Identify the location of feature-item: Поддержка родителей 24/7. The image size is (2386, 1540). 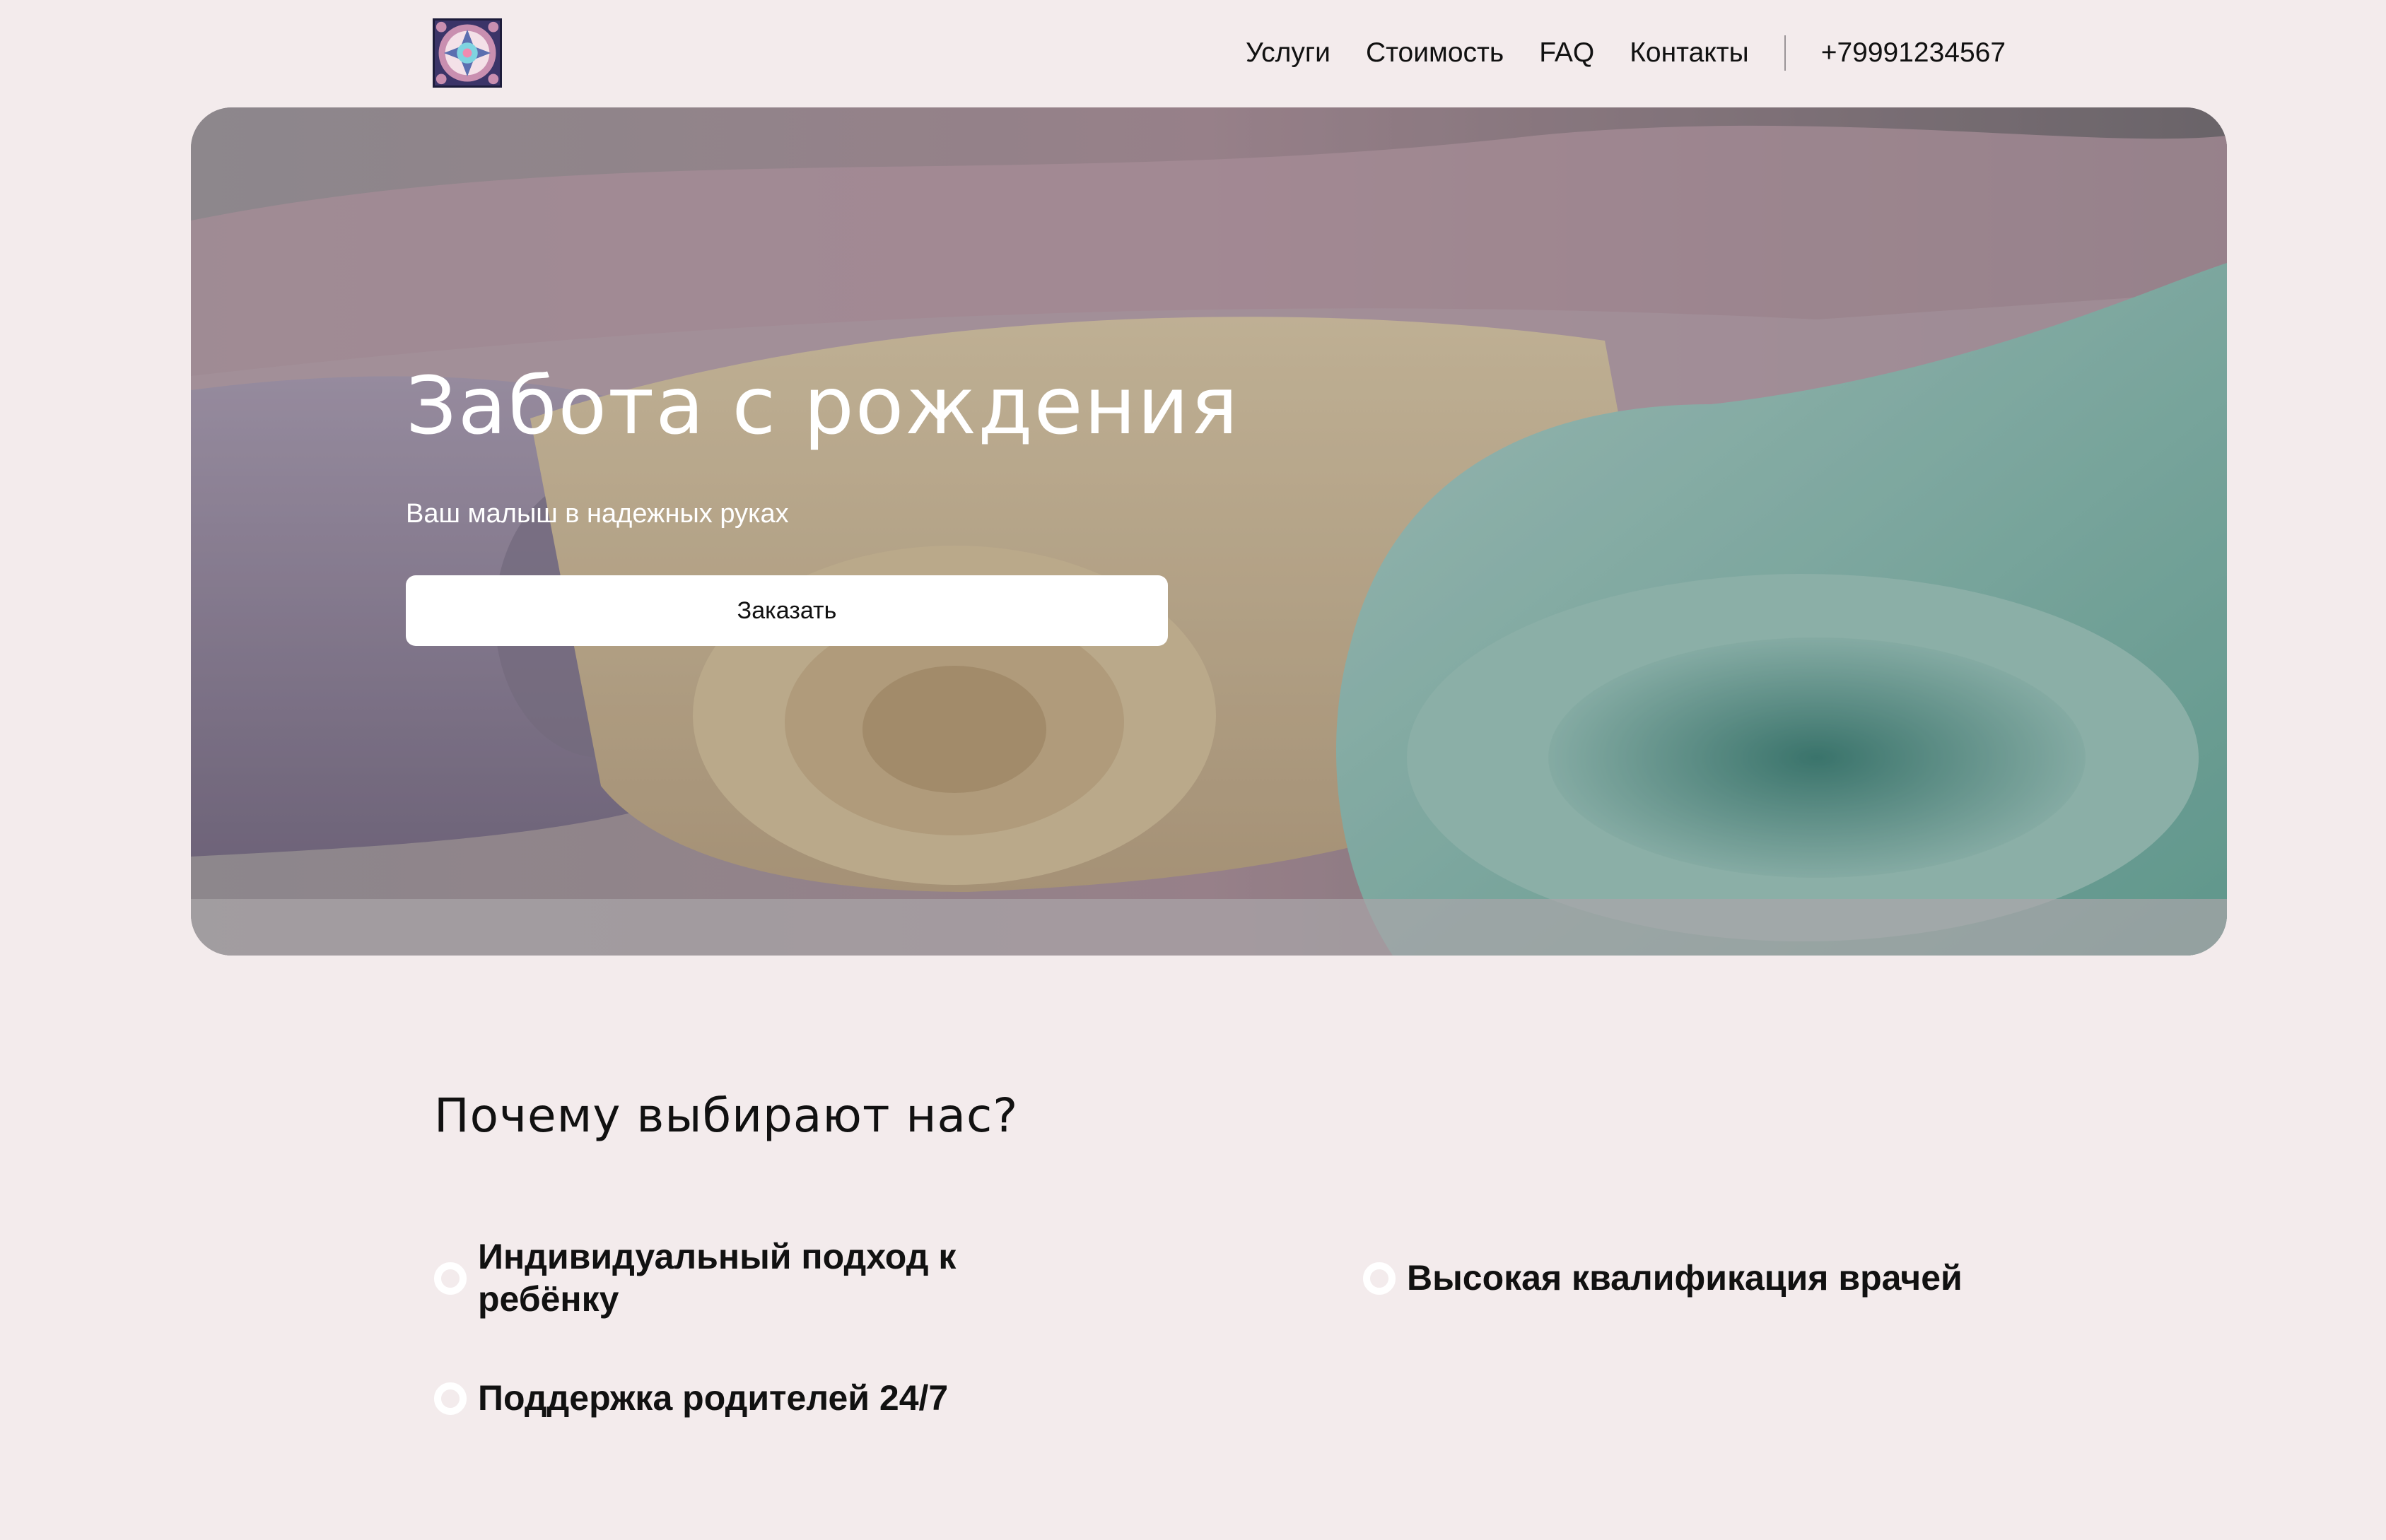
(752, 1398).